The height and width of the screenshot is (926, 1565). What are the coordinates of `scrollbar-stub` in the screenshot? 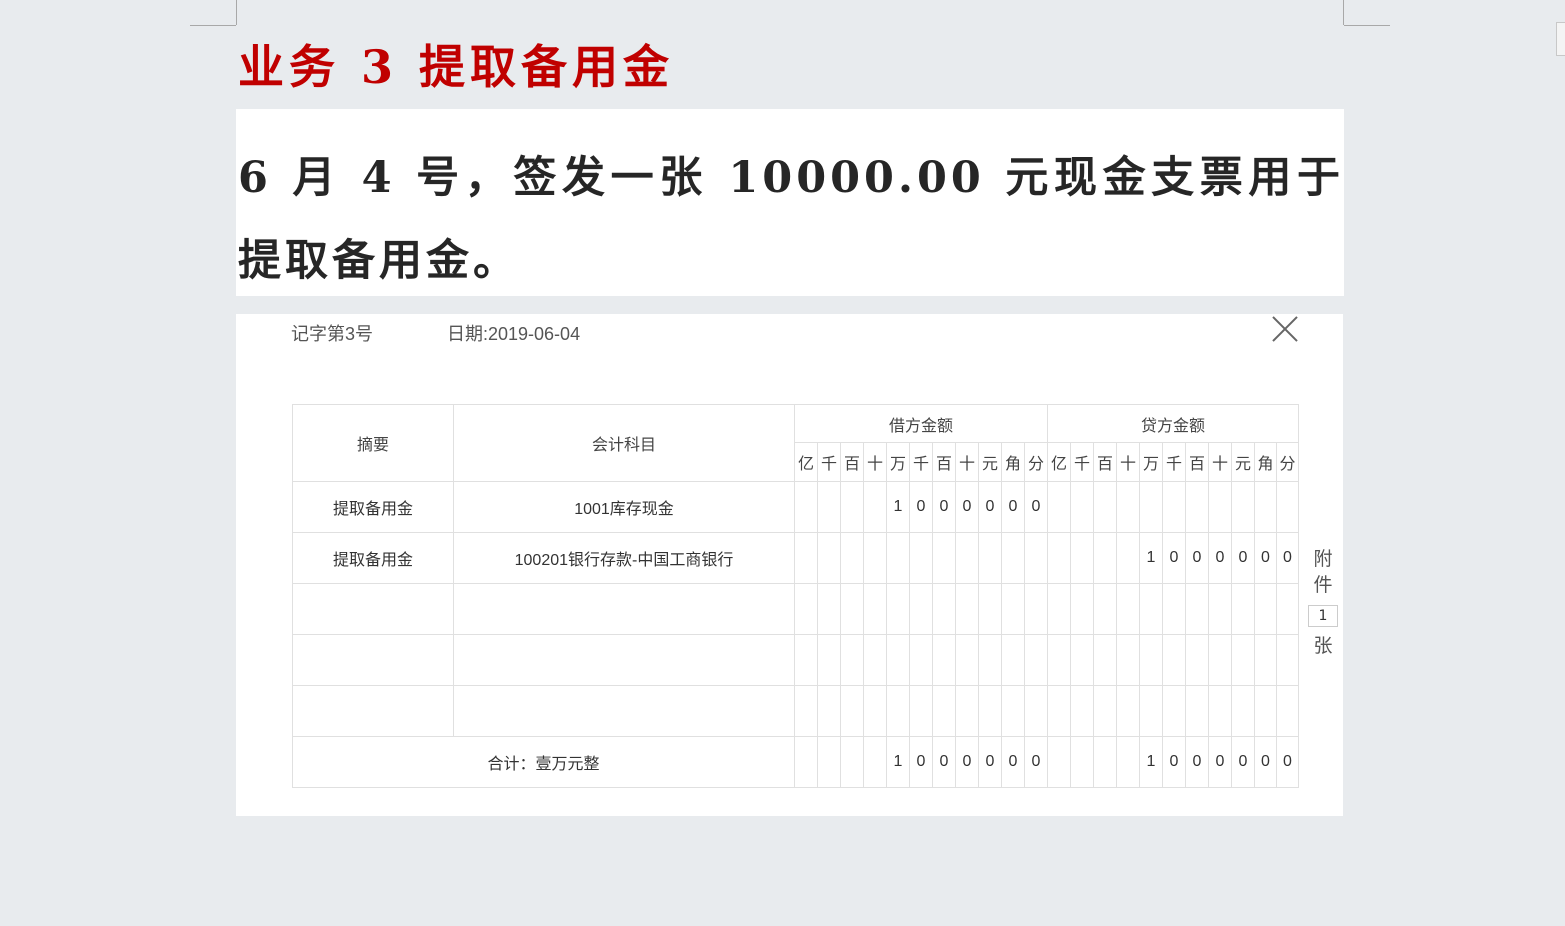 It's located at (1560, 39).